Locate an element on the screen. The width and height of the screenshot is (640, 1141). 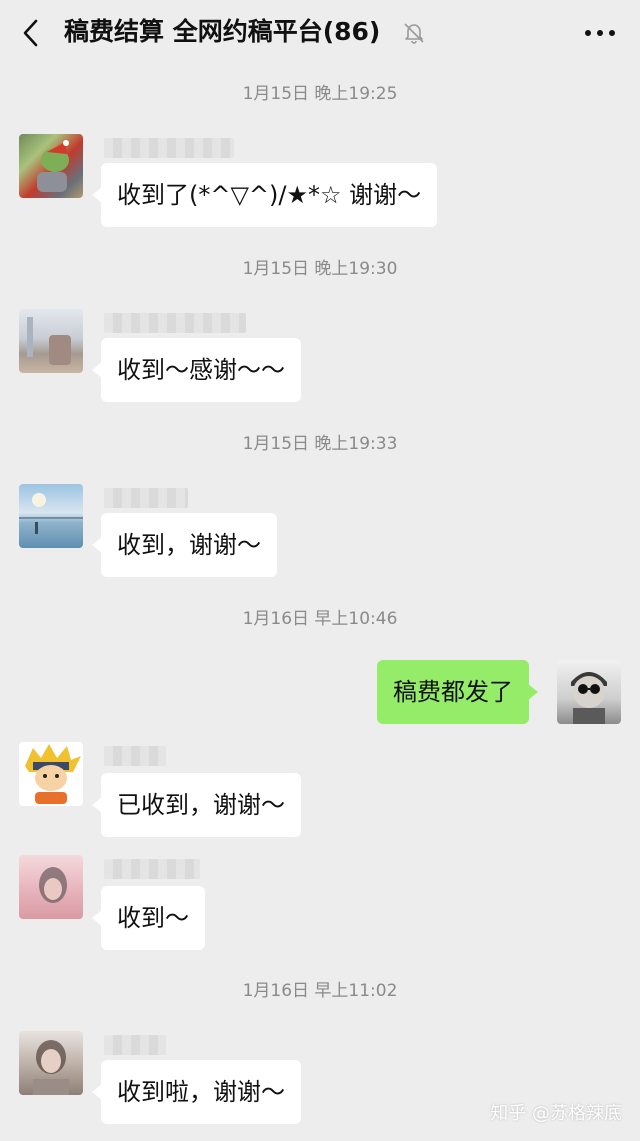
timestamp: 1月15日 晚上19:25 is located at coordinates (320, 94).